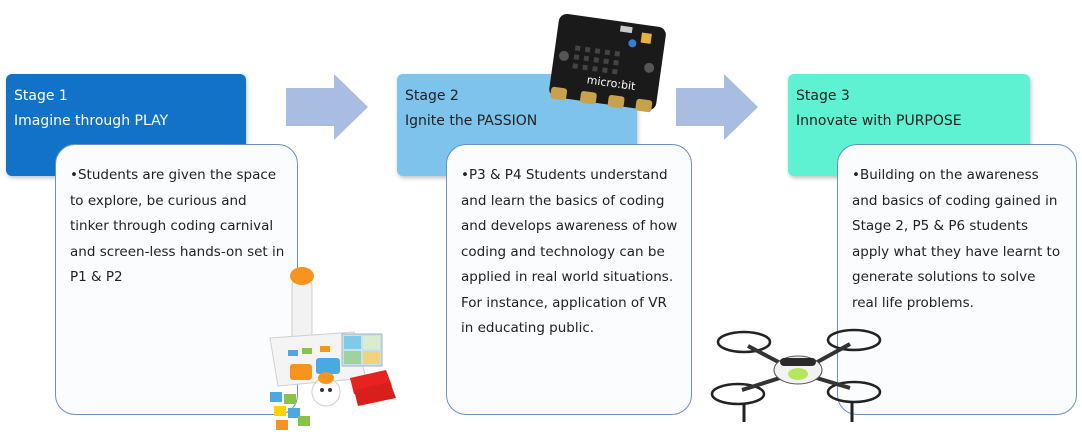 The width and height of the screenshot is (1082, 441). What do you see at coordinates (607, 63) in the screenshot?
I see `microbit-board-icon: micro:bit` at bounding box center [607, 63].